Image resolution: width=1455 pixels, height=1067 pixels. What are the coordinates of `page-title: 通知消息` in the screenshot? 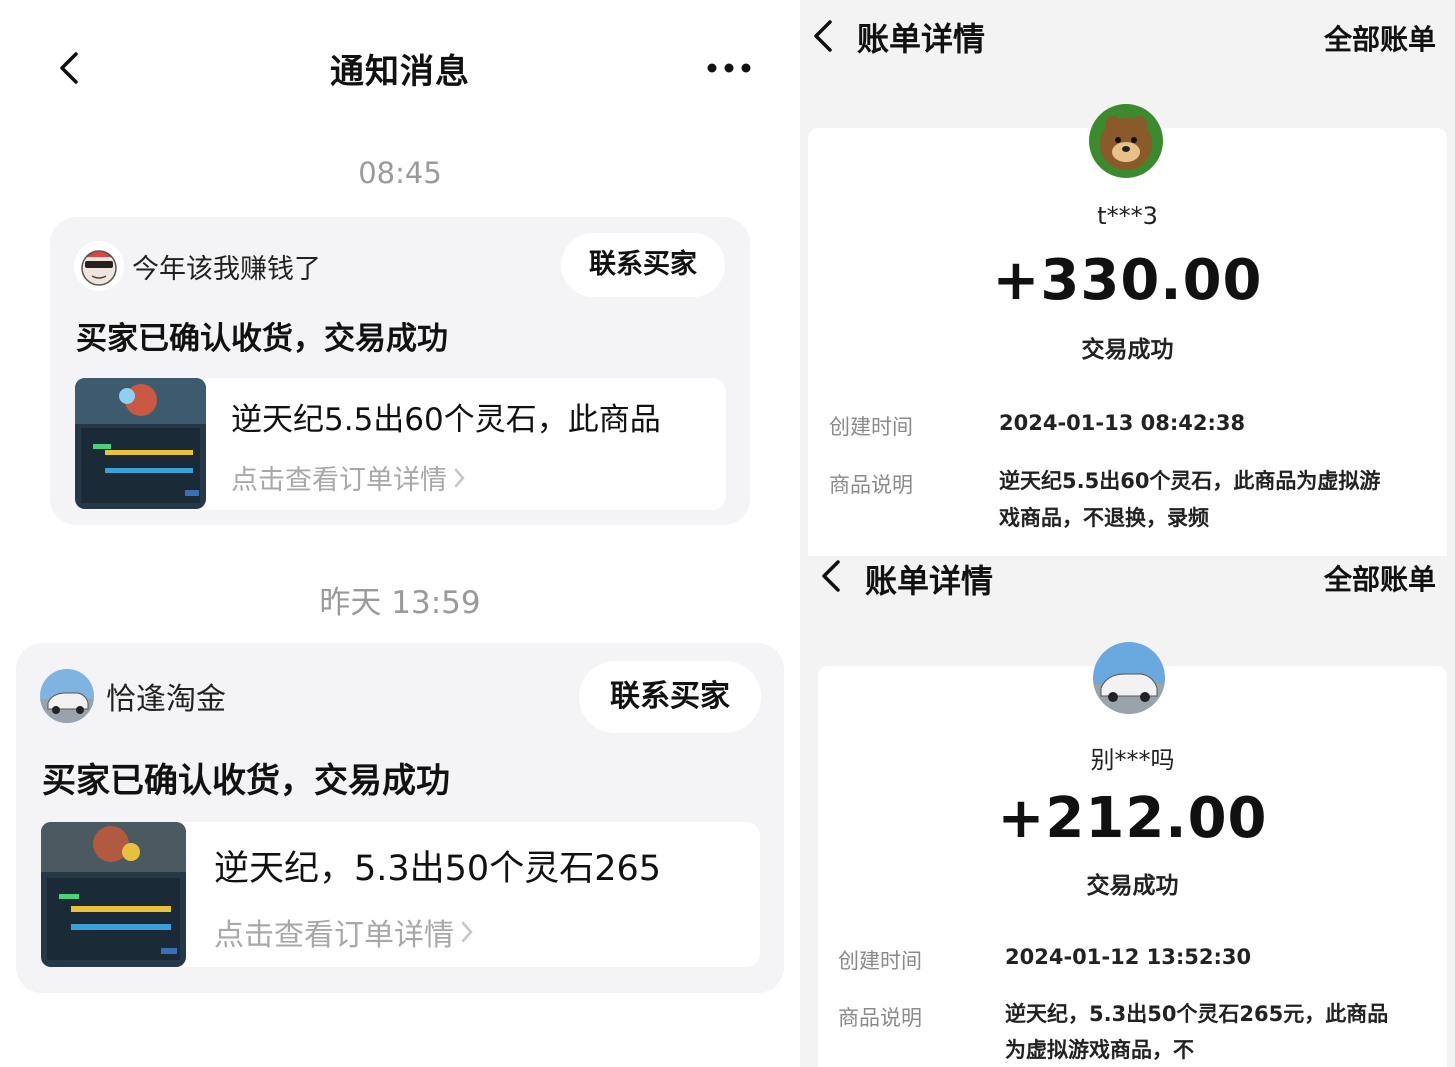 It's located at (400, 72).